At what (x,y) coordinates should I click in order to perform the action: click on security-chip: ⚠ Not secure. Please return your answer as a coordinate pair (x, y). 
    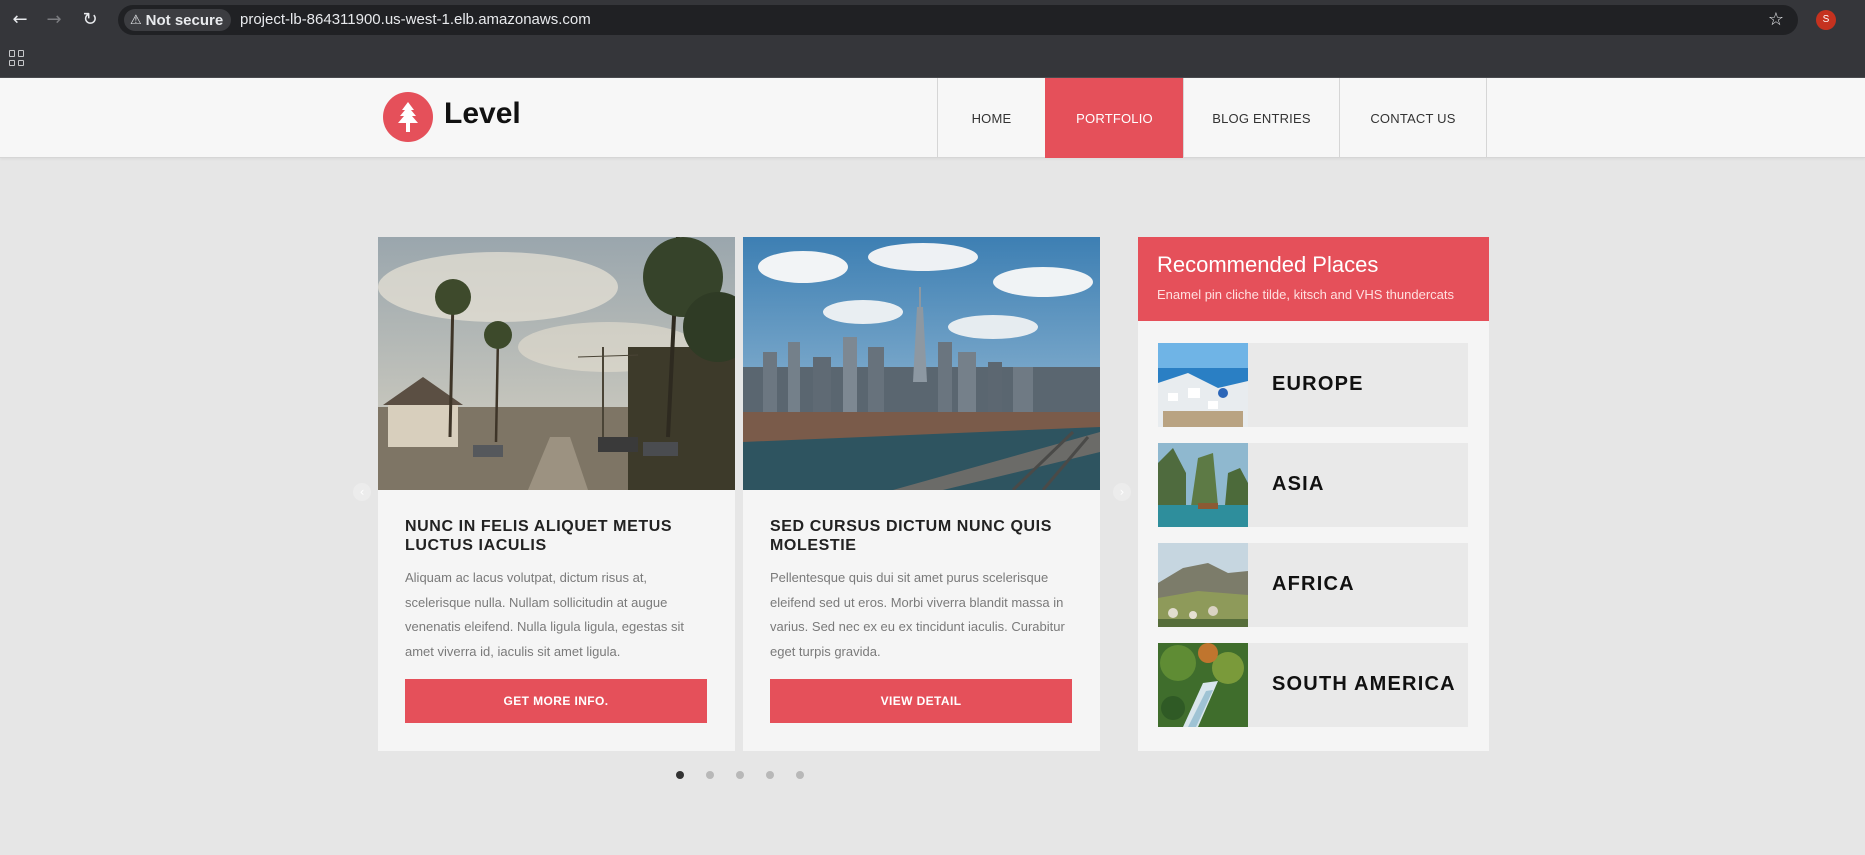
    Looking at the image, I should click on (178, 20).